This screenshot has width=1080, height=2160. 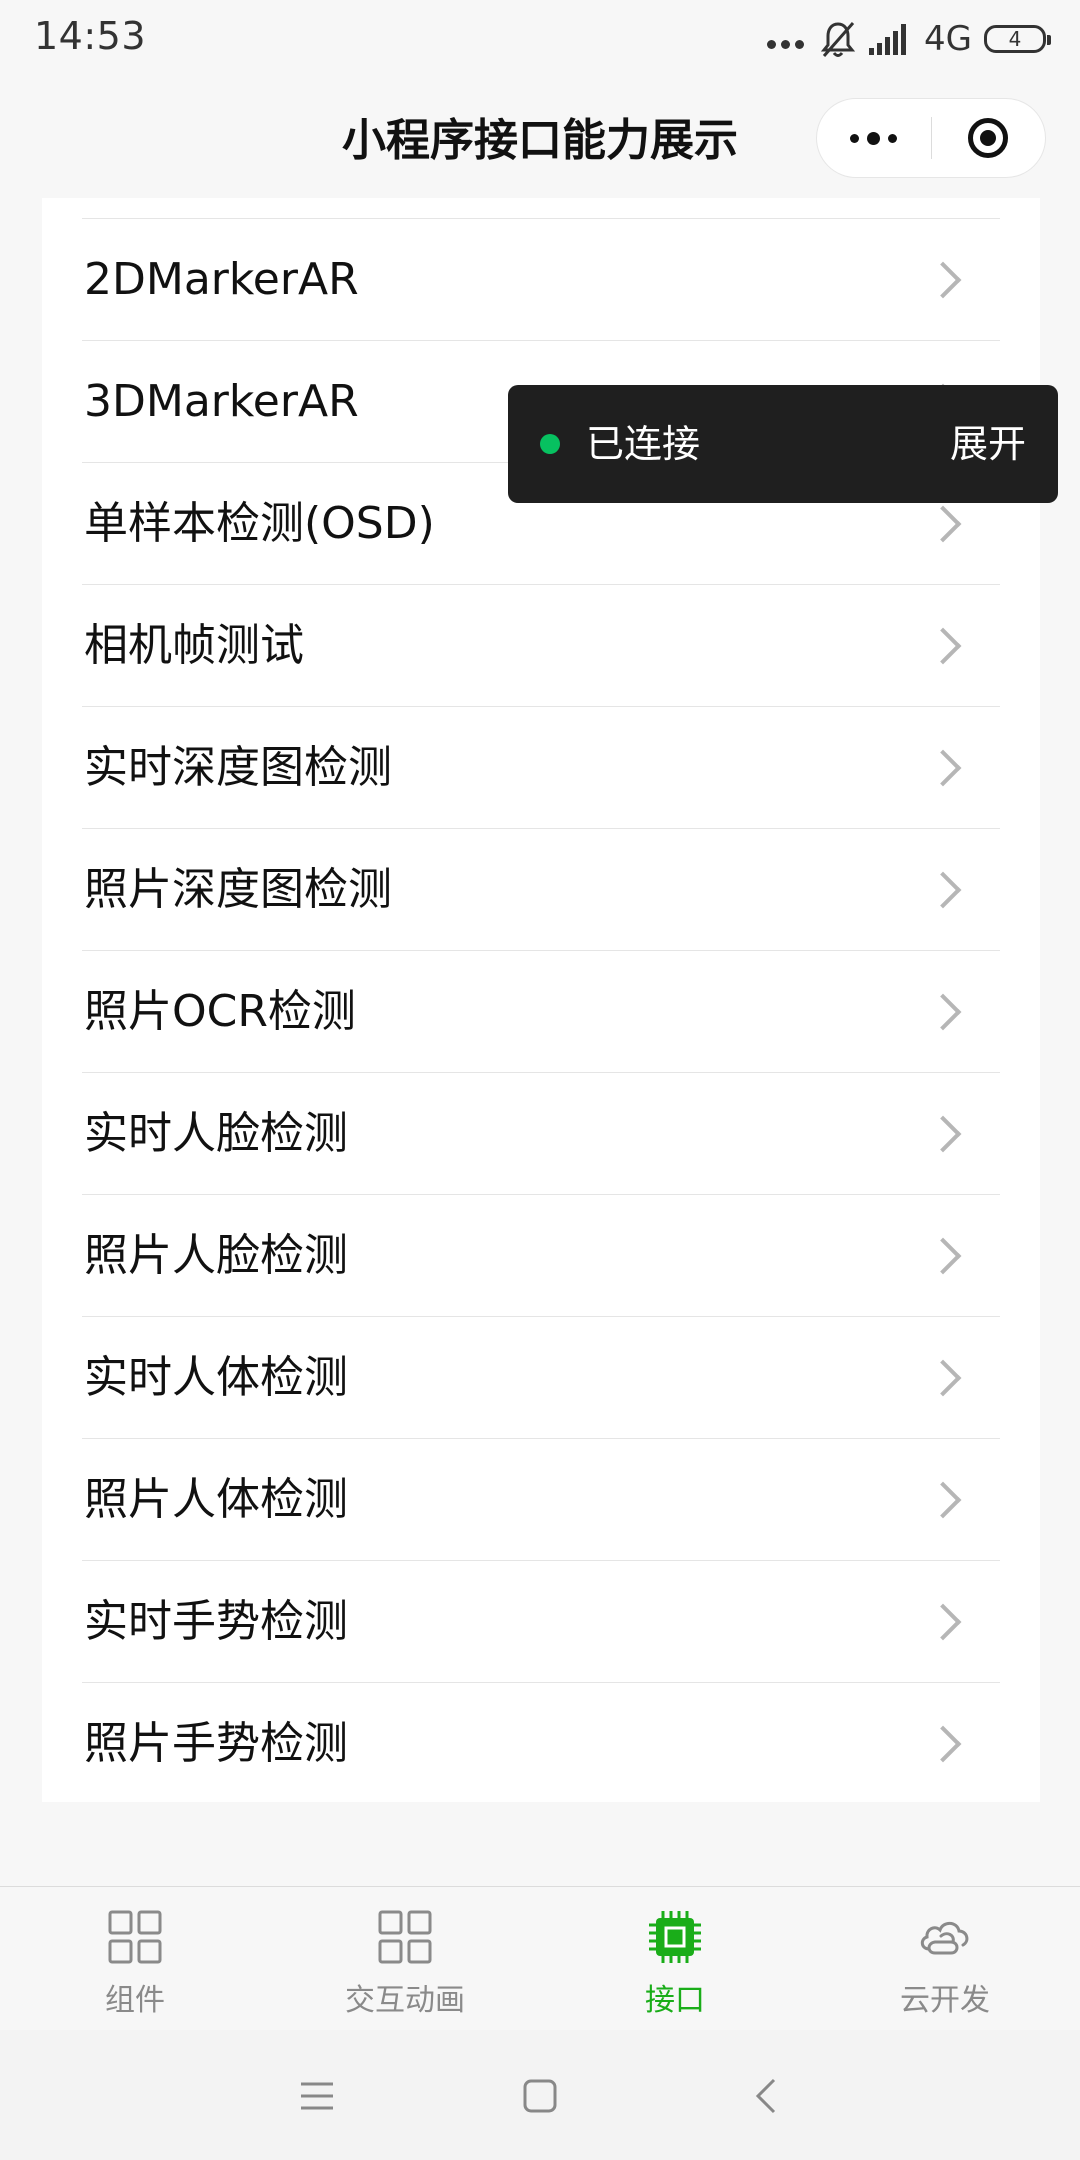 What do you see at coordinates (945, 1959) in the screenshot?
I see `tab-cloud: 云开发` at bounding box center [945, 1959].